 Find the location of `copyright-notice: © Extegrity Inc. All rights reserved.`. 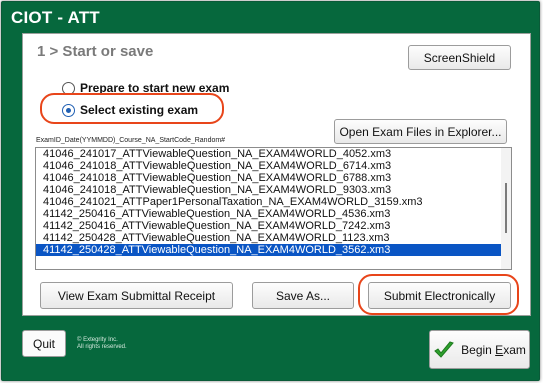

copyright-notice: © Extegrity Inc. All rights reserved. is located at coordinates (102, 344).